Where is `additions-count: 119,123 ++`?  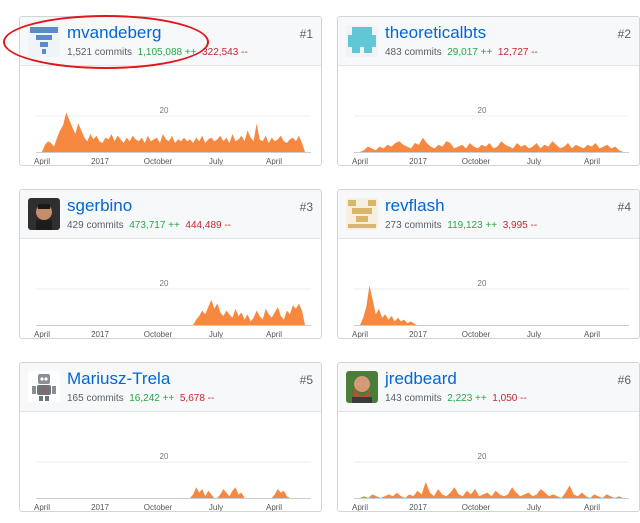
additions-count: 119,123 ++ is located at coordinates (472, 225).